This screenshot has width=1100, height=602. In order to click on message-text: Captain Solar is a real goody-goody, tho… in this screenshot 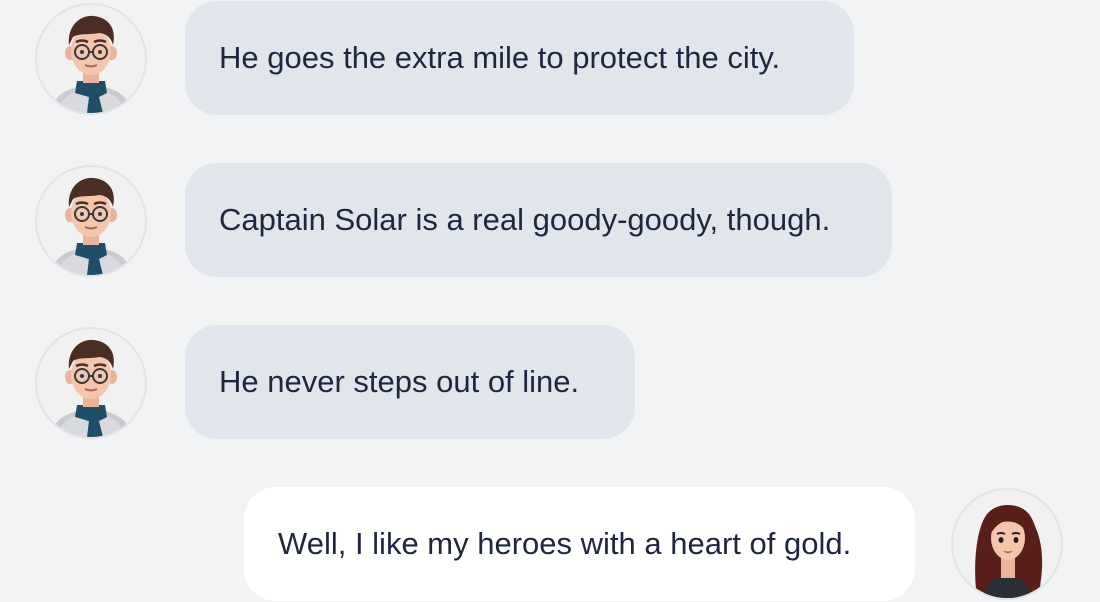, I will do `click(525, 219)`.